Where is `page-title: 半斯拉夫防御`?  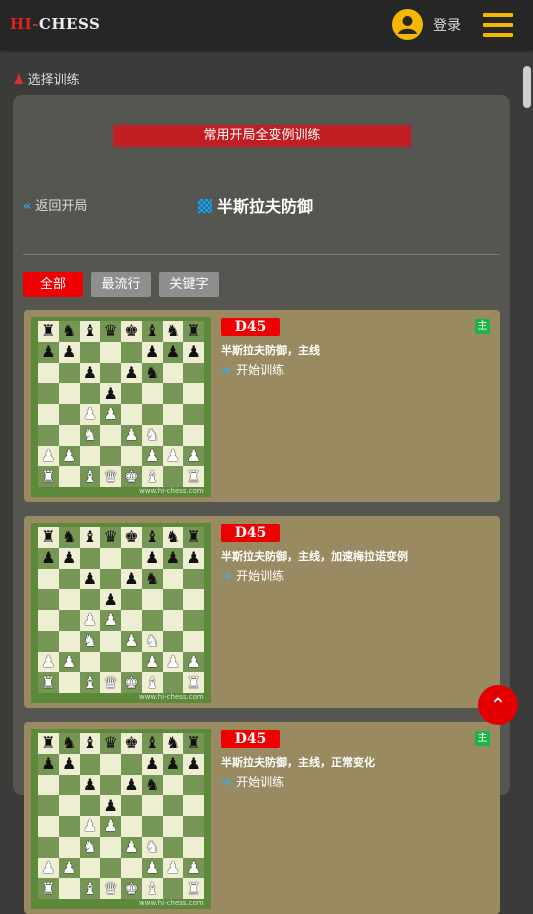 page-title: 半斯拉夫防御 is located at coordinates (255, 205).